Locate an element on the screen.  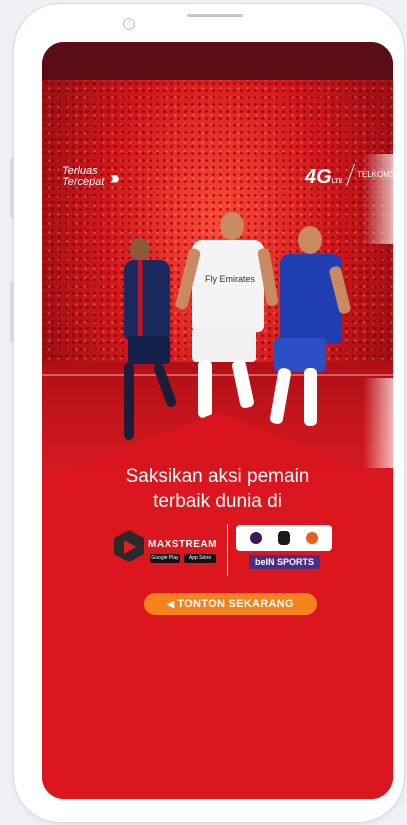
operator-logo: TELKOMSEL is located at coordinates (375, 174).